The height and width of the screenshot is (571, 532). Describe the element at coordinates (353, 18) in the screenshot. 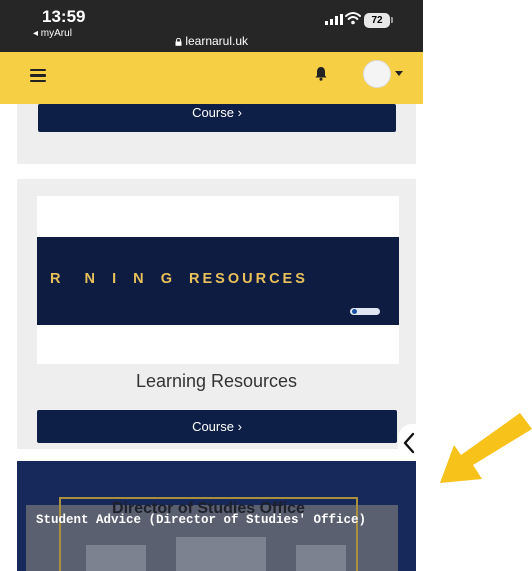

I see `wifi-icon` at that location.